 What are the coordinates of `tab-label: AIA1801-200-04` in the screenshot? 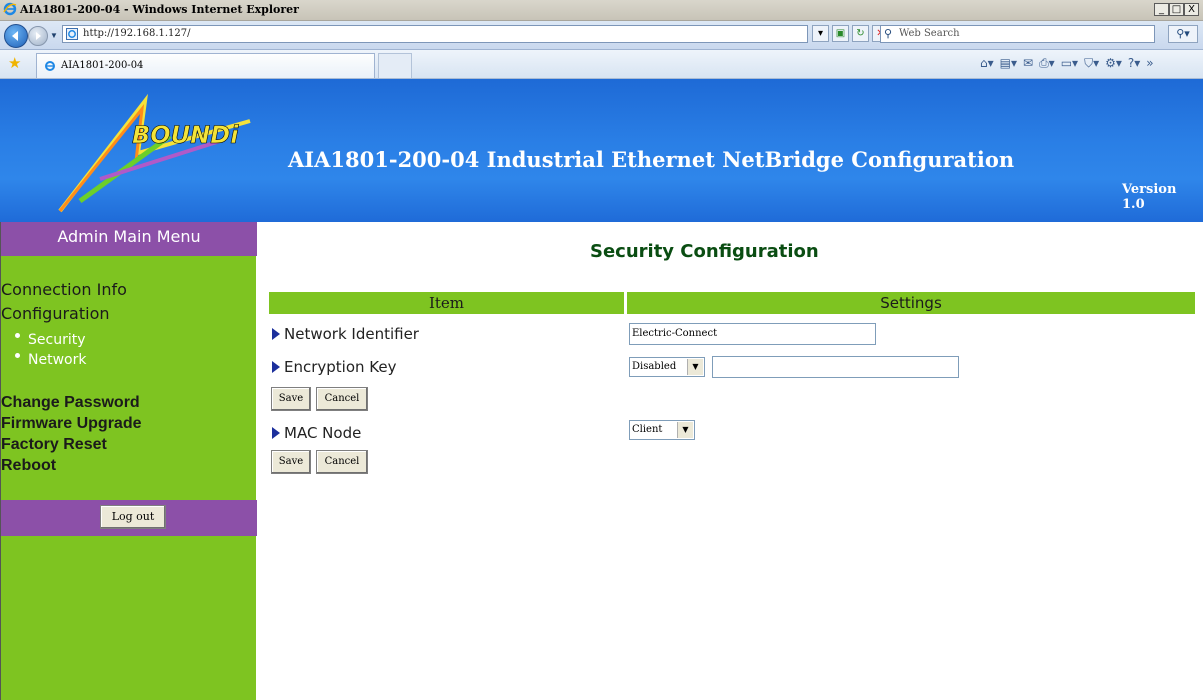 It's located at (102, 65).